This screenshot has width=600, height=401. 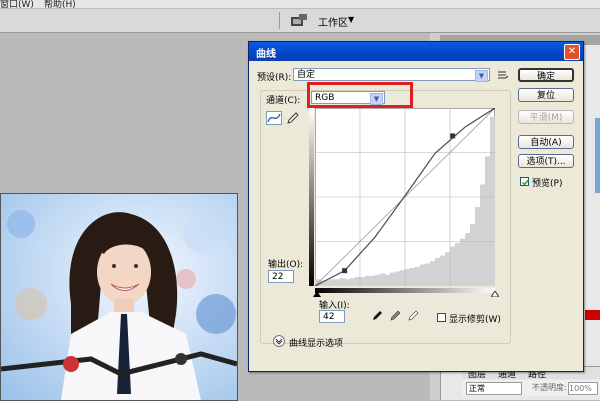 What do you see at coordinates (546, 75) in the screenshot?
I see `ok-button: 确定` at bounding box center [546, 75].